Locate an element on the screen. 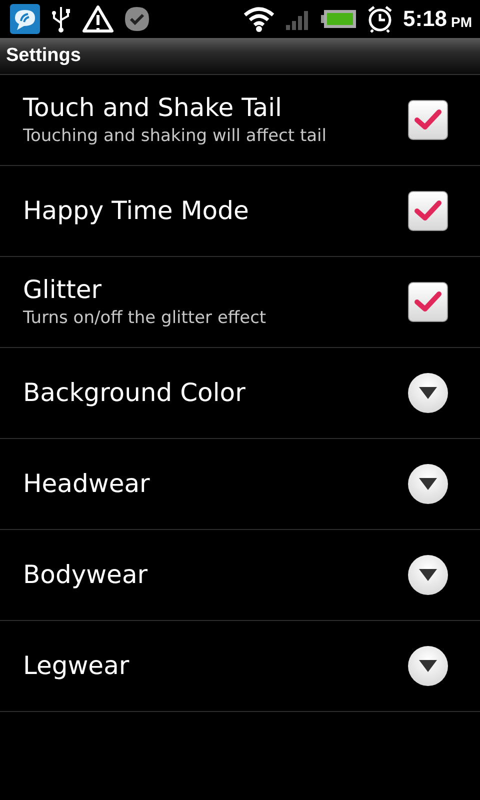 Image resolution: width=480 pixels, height=800 pixels. setting-summary: Turns on/off the glitter effect is located at coordinates (145, 318).